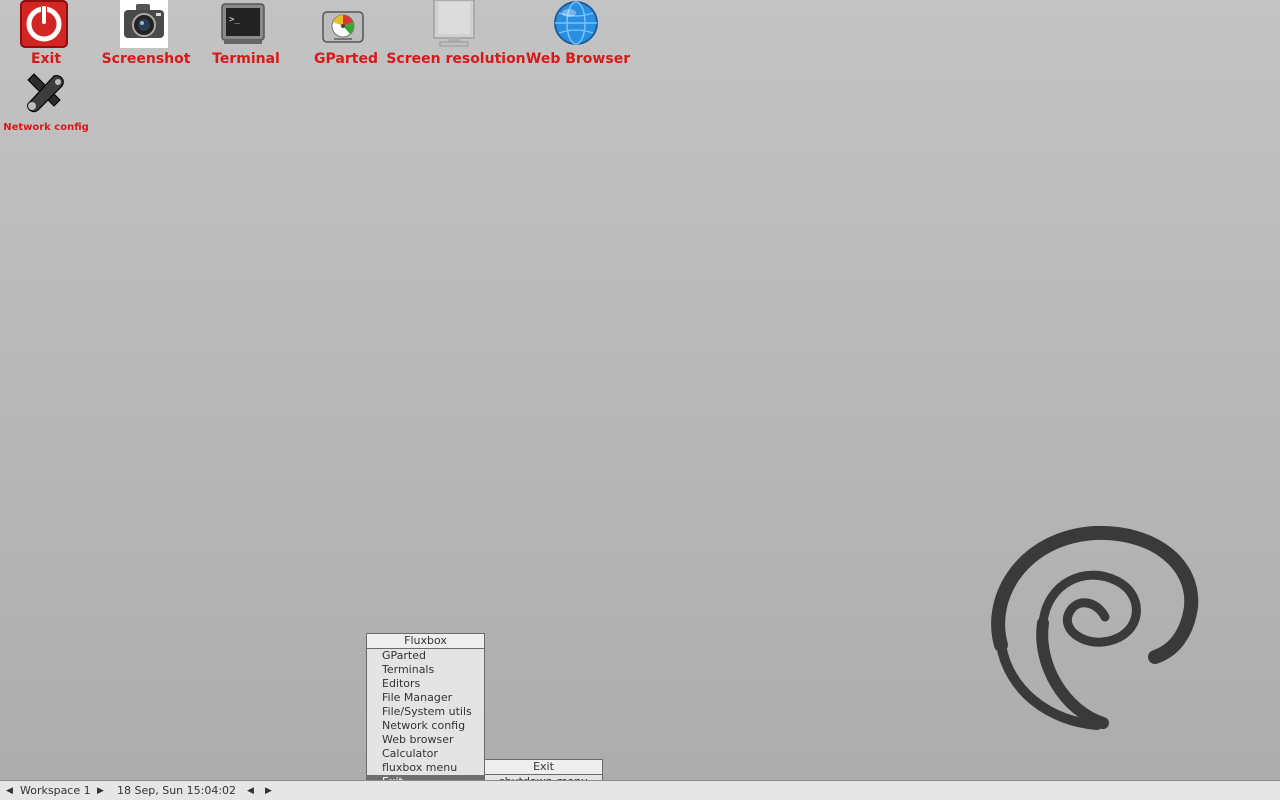  Describe the element at coordinates (268, 791) in the screenshot. I see `window-next-arrow-icon: ▶` at that location.